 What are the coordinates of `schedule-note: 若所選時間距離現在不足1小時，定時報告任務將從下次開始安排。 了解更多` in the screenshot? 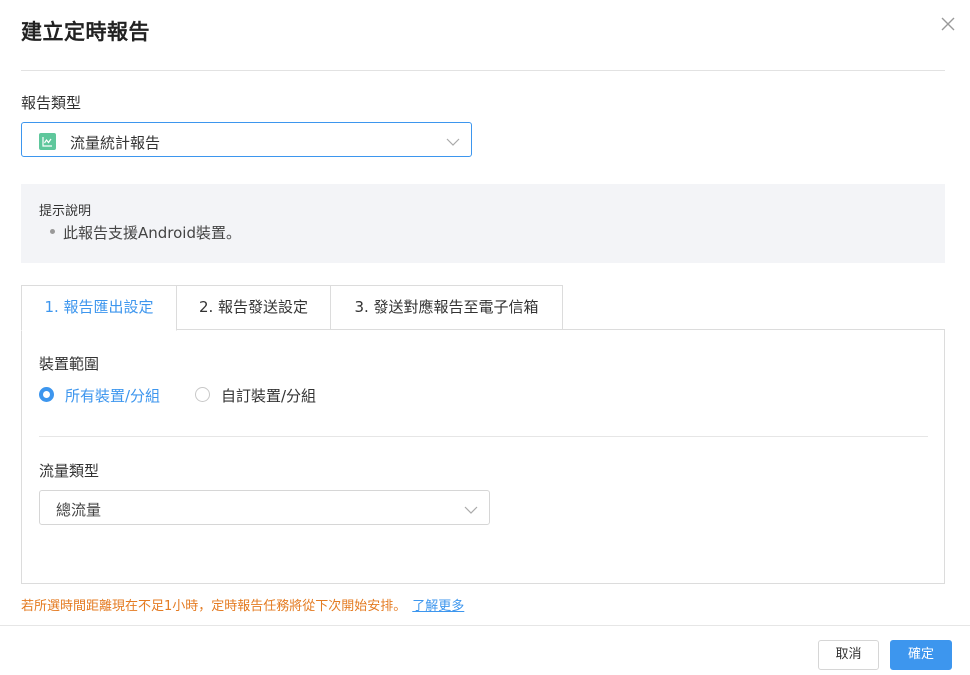 It's located at (242, 604).